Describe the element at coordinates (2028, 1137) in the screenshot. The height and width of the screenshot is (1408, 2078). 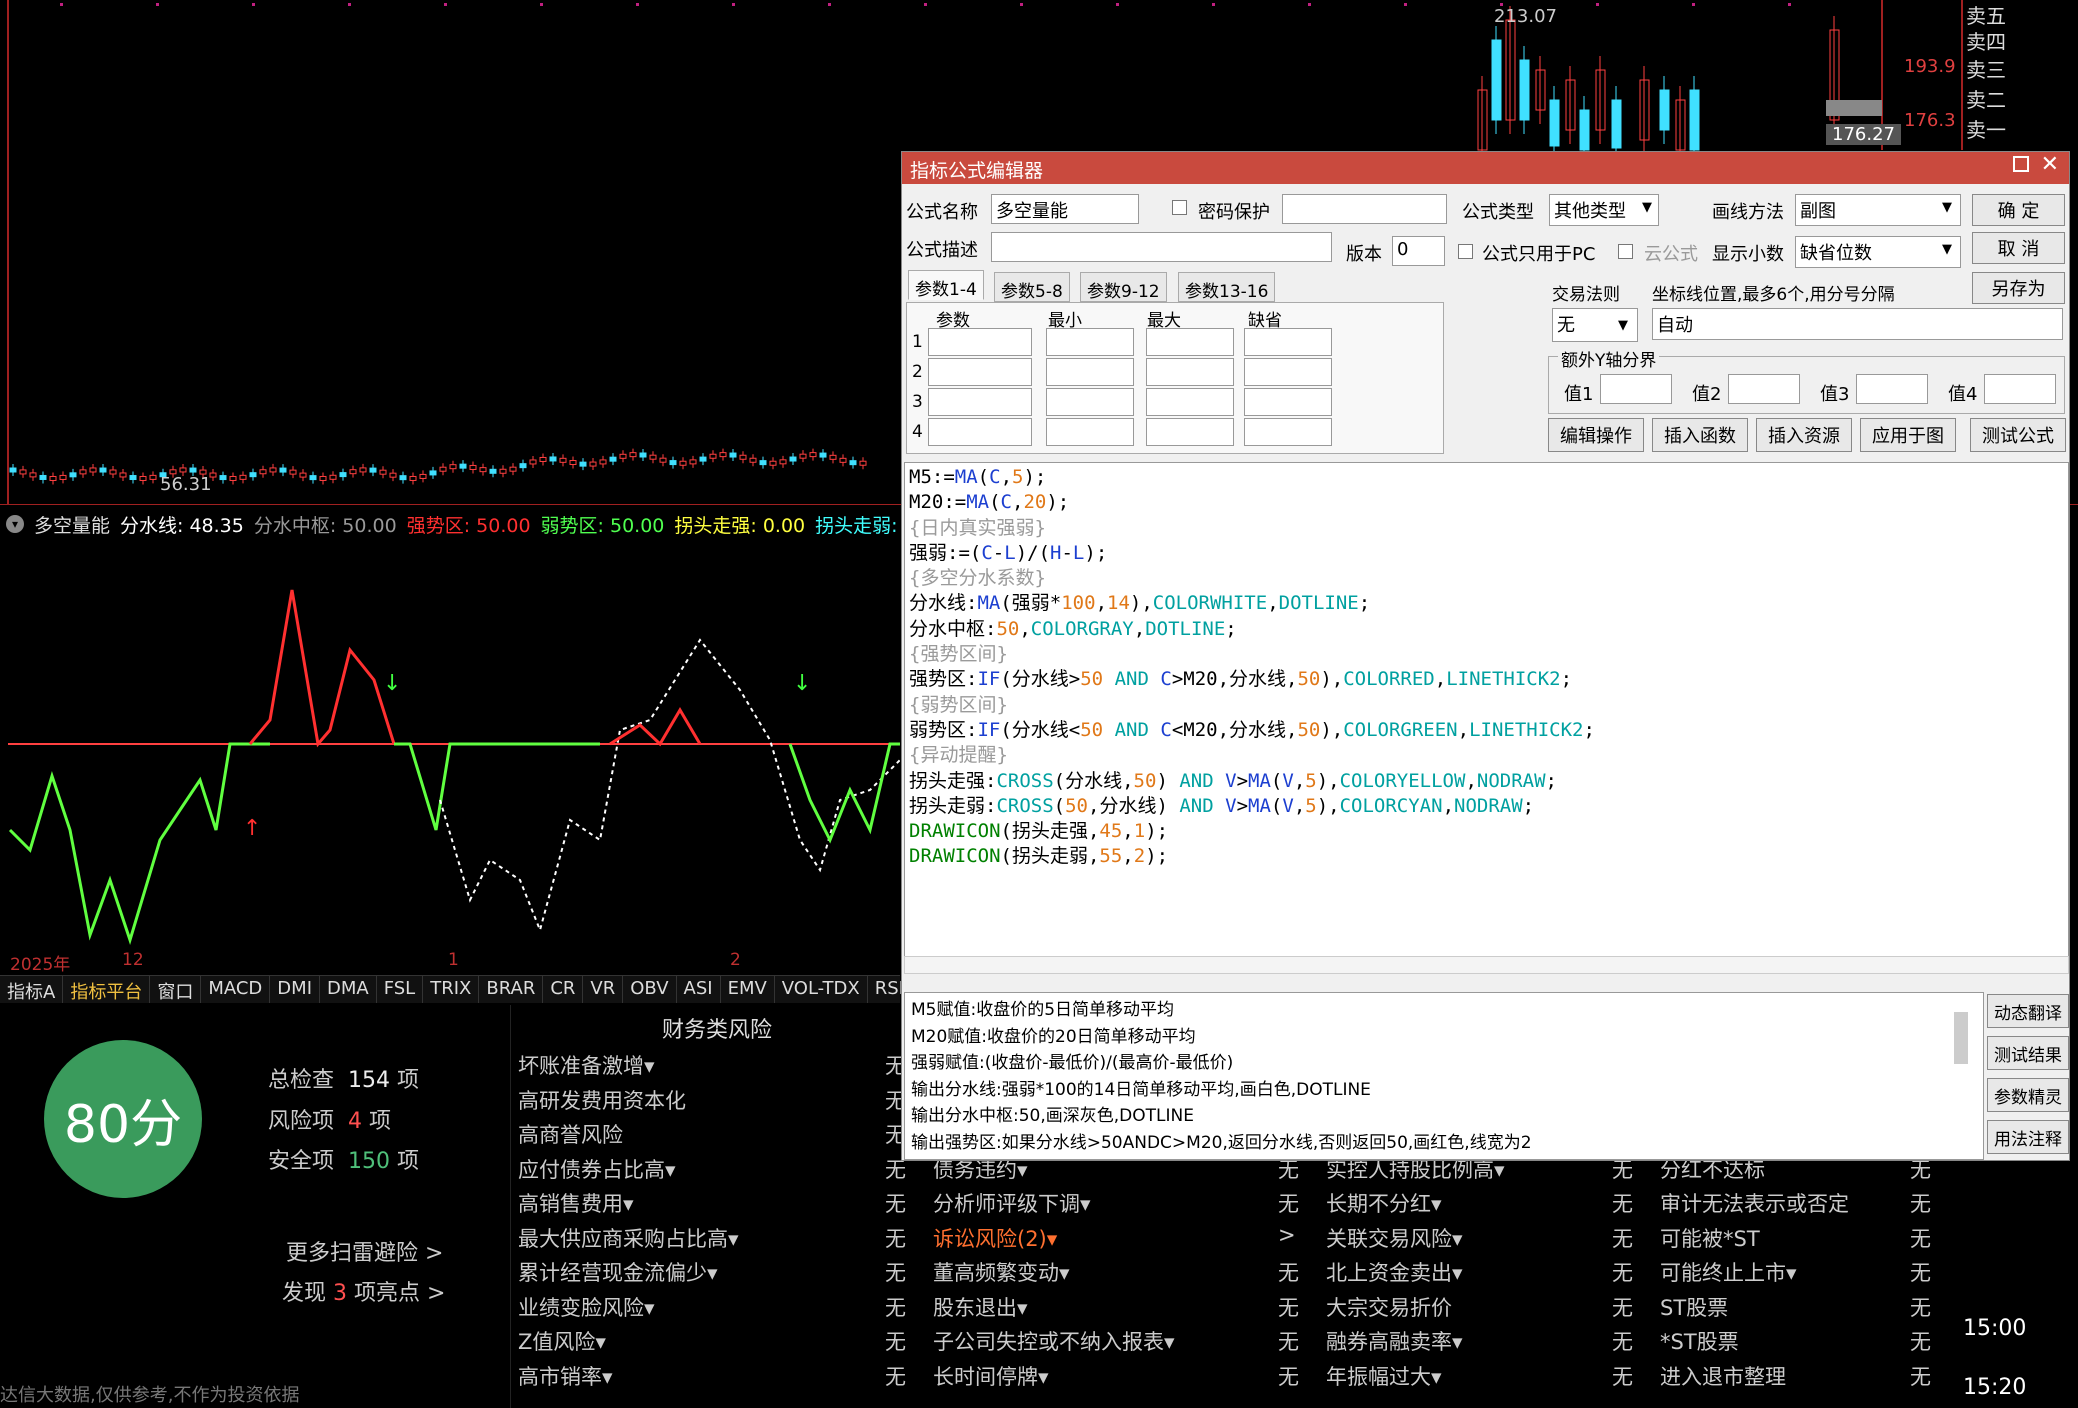
I see `usage-notes-button: 用法注释` at that location.